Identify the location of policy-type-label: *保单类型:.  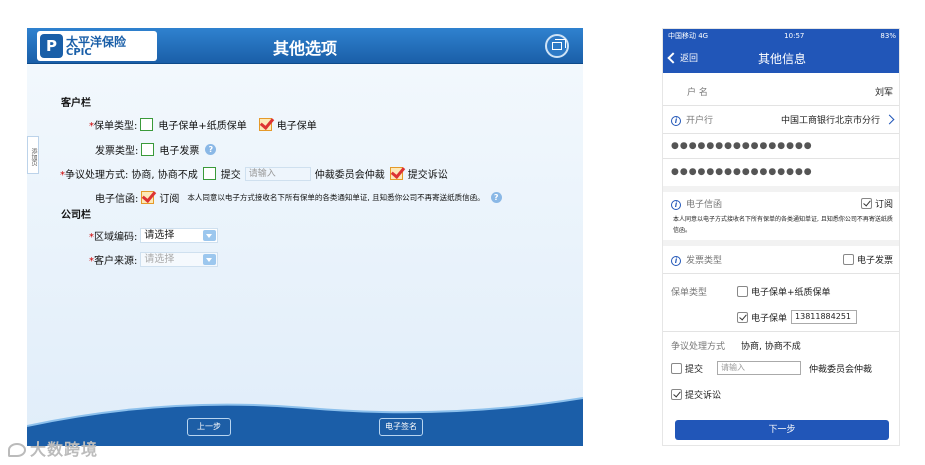
(113, 126).